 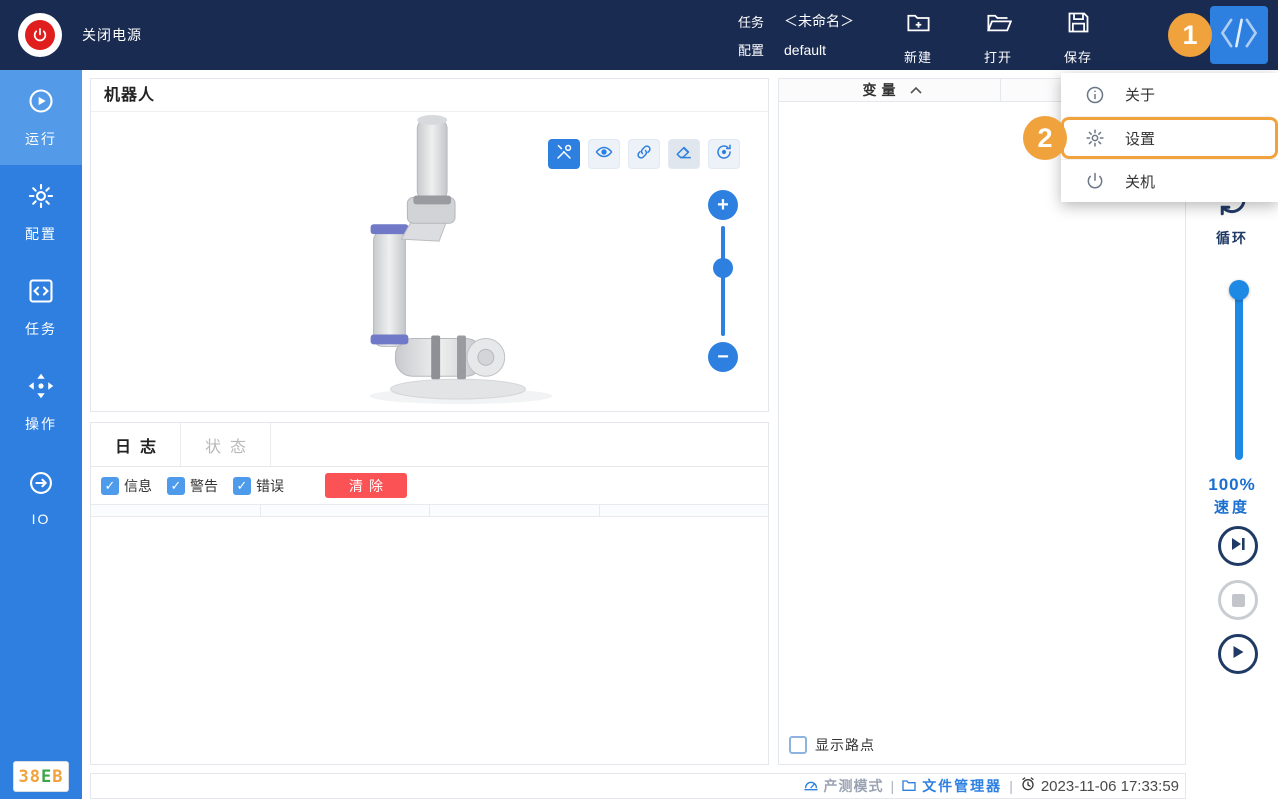 What do you see at coordinates (136, 444) in the screenshot?
I see `tab-log: 日志` at bounding box center [136, 444].